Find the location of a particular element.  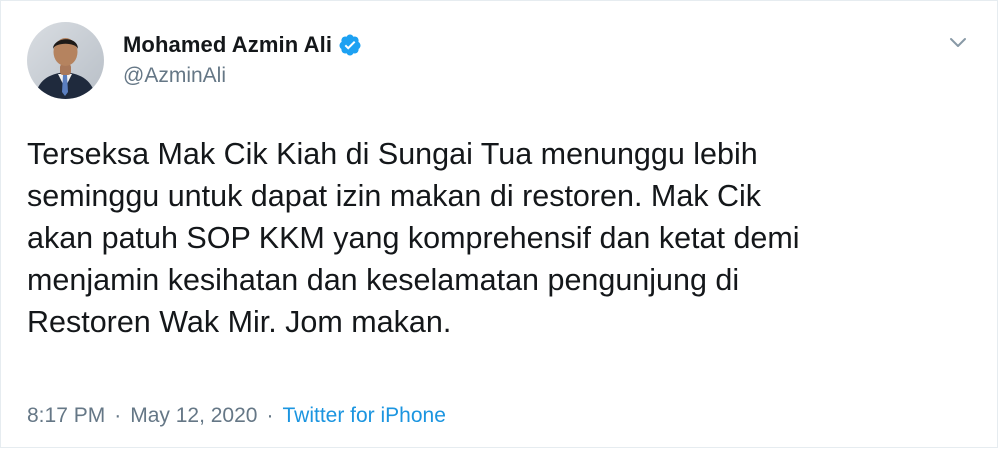

user-handle: @AzminAli is located at coordinates (174, 76).